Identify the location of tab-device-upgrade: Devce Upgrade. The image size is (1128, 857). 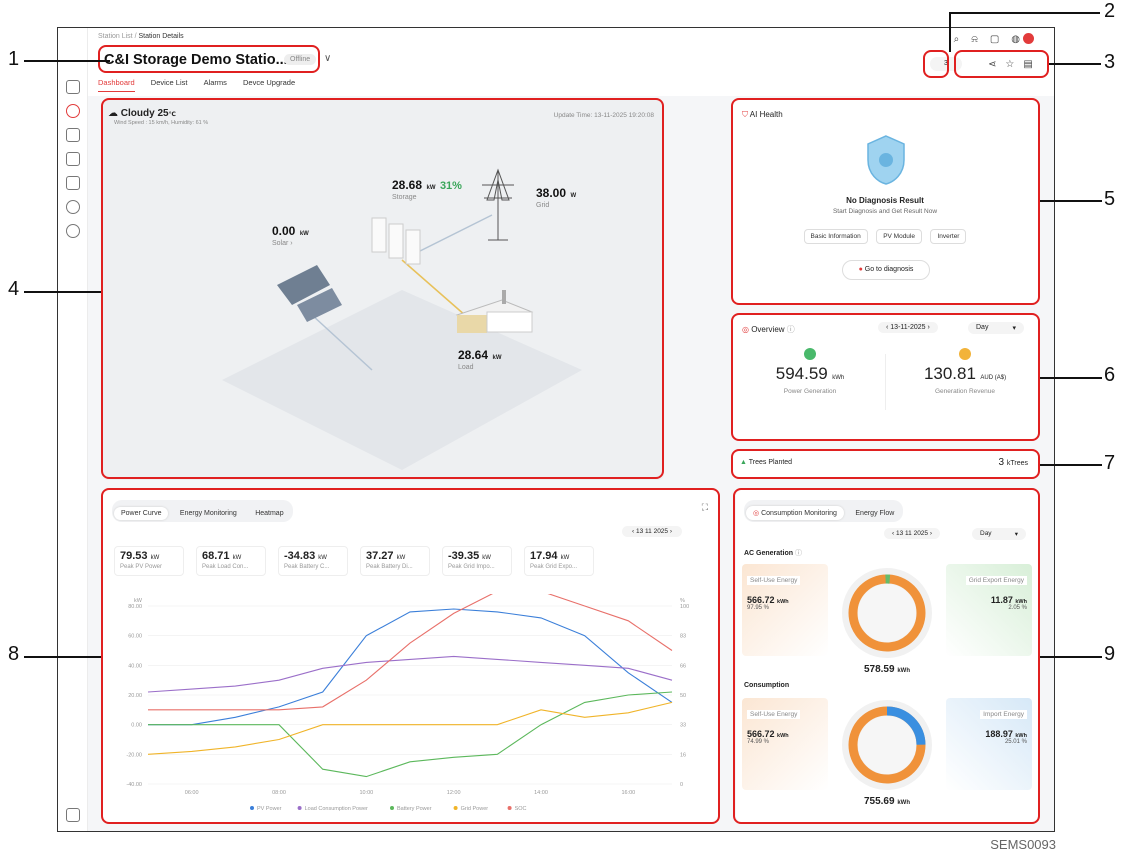
(269, 84).